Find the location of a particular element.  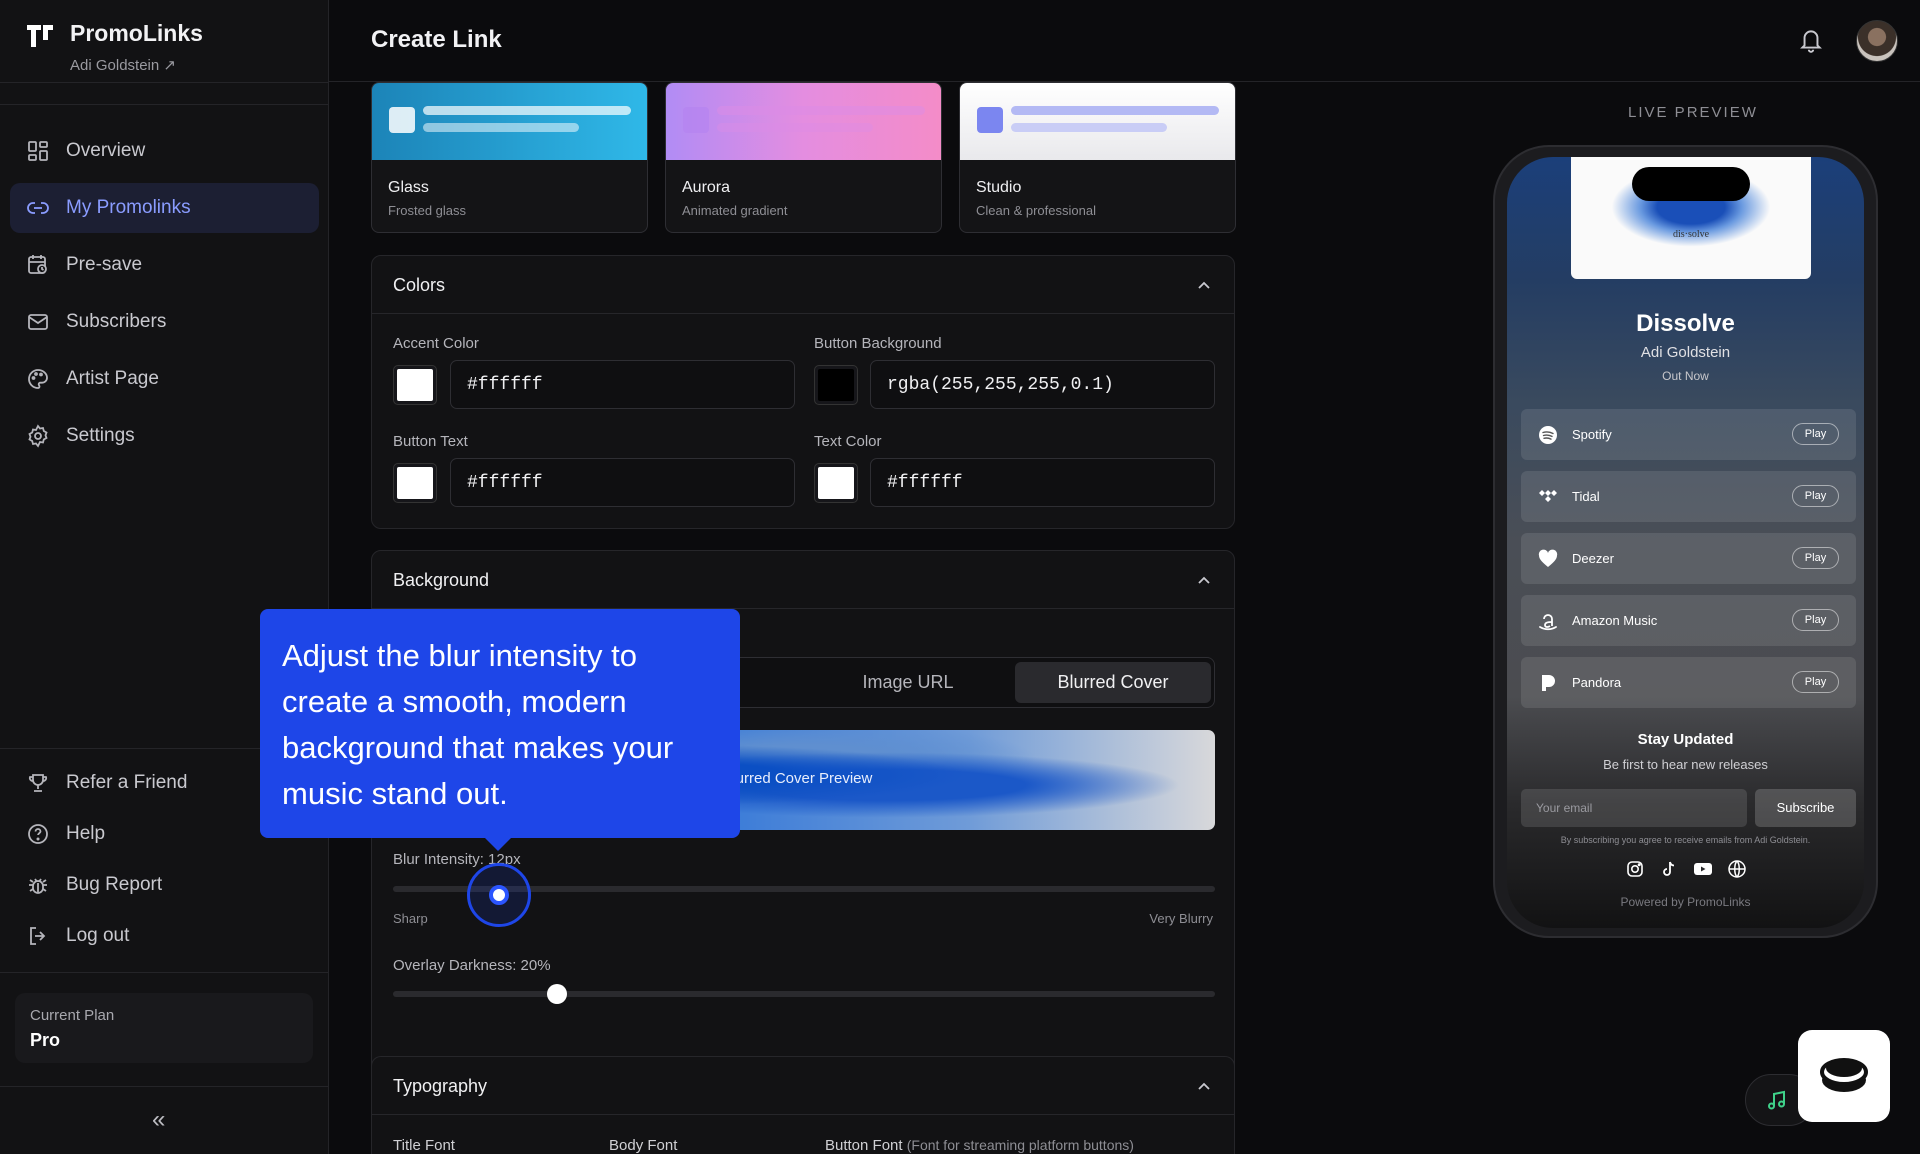

globe-icon is located at coordinates (1737, 869).